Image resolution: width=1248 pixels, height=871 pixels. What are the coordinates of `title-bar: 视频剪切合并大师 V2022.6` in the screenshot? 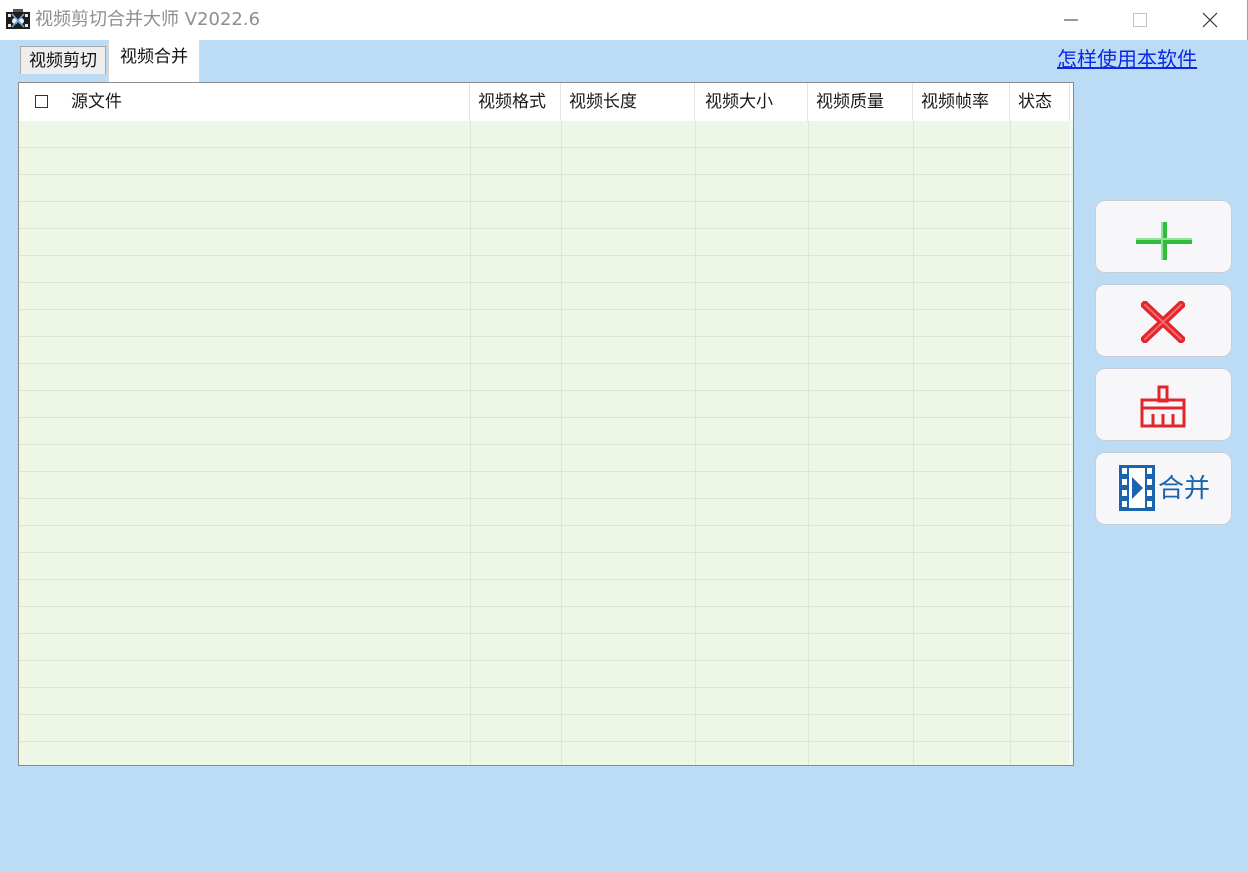 It's located at (624, 20).